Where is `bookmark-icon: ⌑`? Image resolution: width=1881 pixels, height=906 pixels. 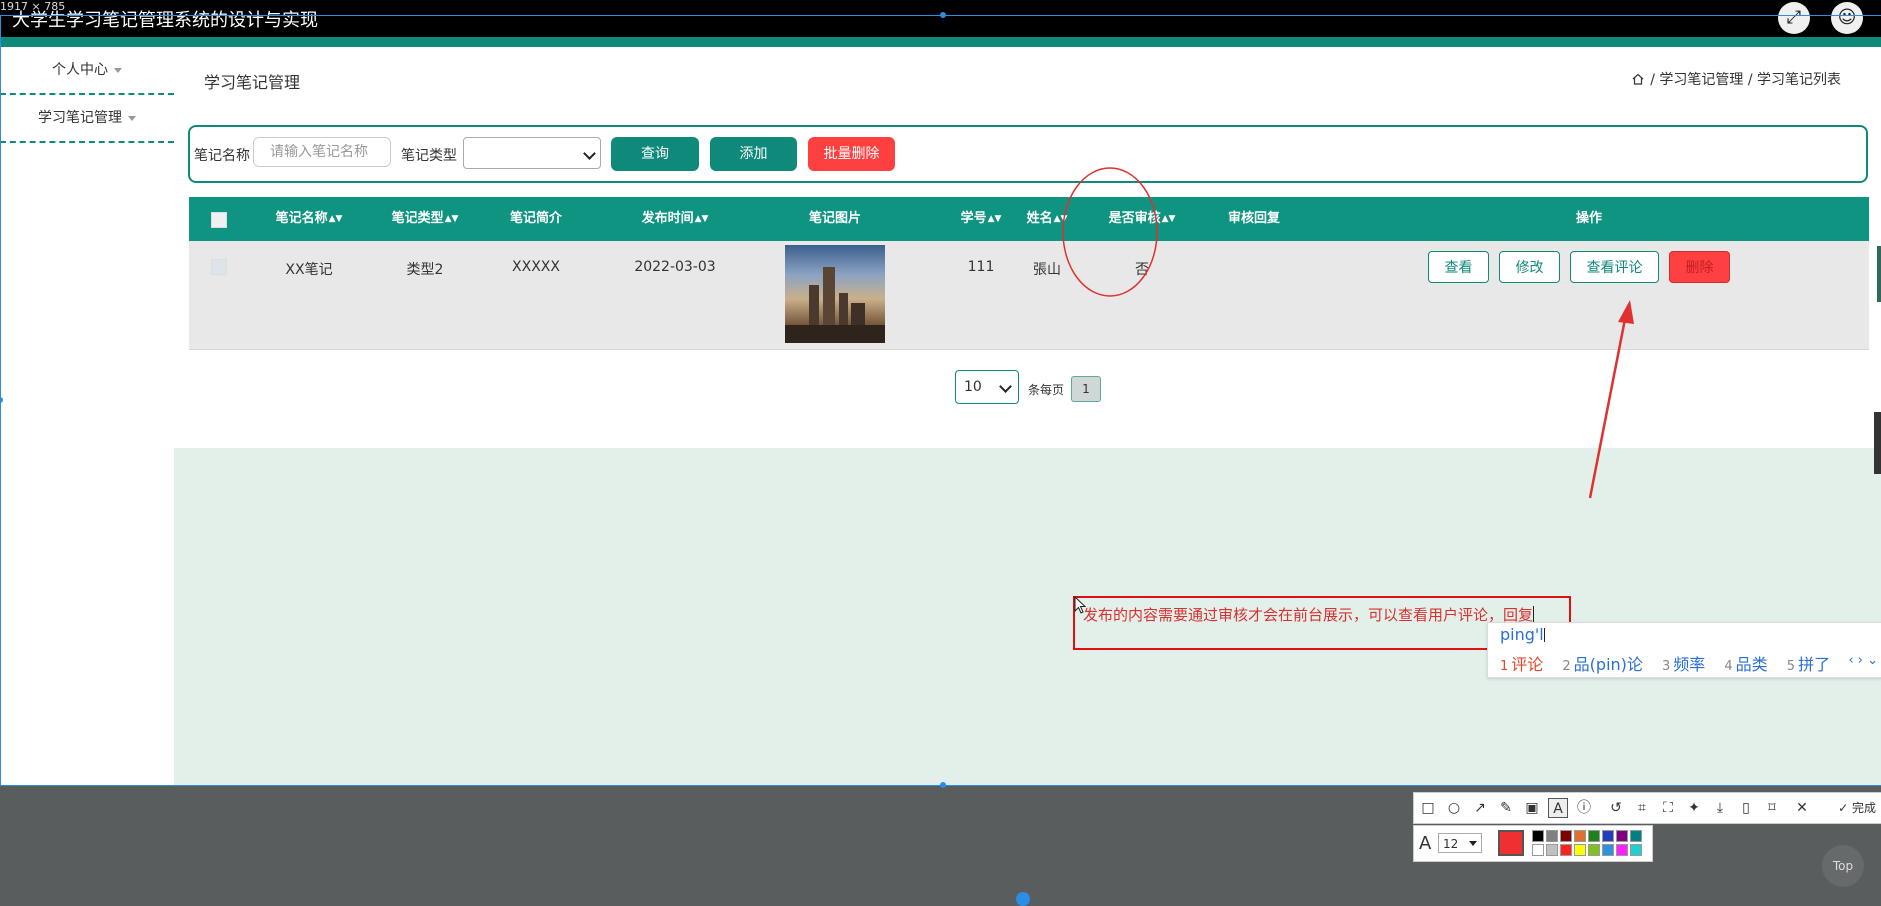 bookmark-icon: ⌑ is located at coordinates (1772, 808).